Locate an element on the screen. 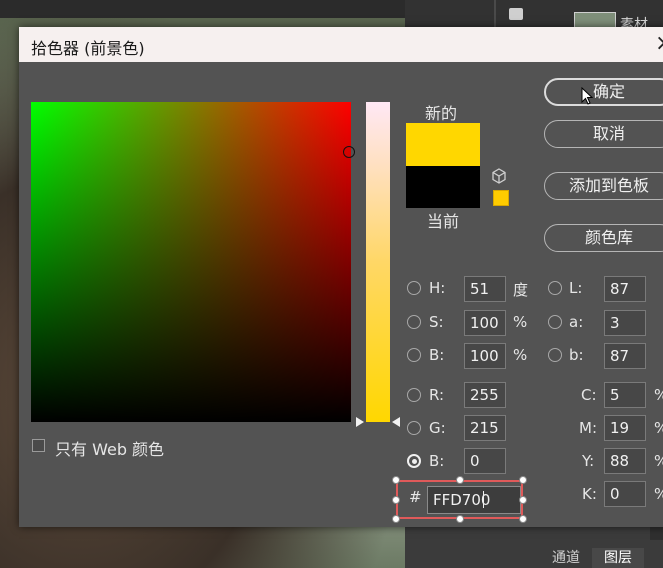 This screenshot has width=663, height=568. k-input: 0 is located at coordinates (625, 494).